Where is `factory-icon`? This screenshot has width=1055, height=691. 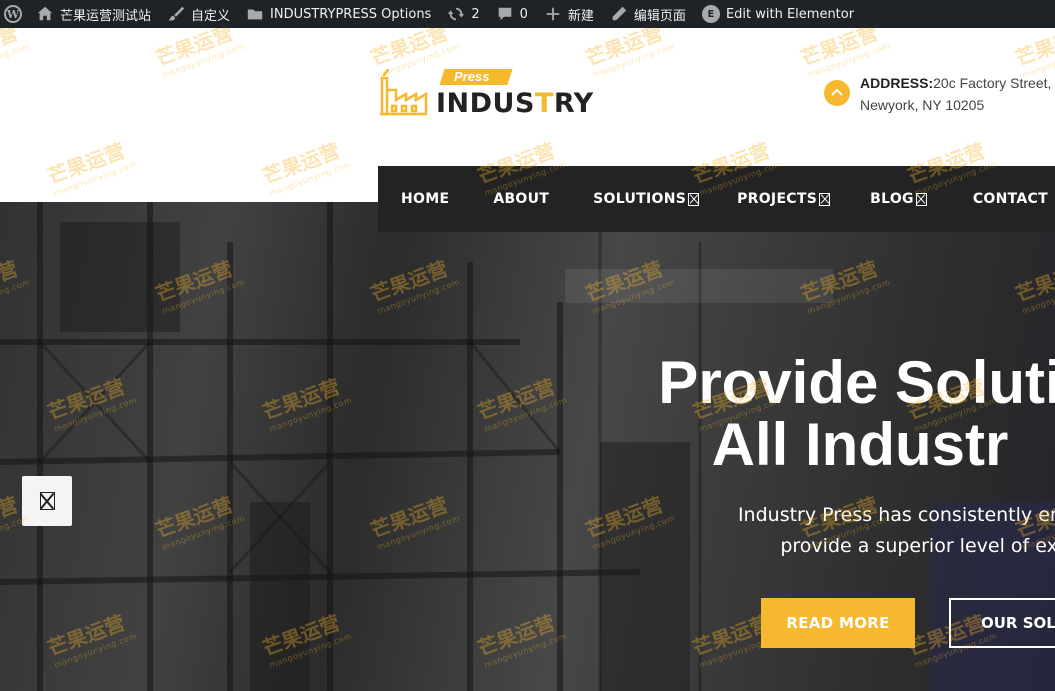 factory-icon is located at coordinates (404, 92).